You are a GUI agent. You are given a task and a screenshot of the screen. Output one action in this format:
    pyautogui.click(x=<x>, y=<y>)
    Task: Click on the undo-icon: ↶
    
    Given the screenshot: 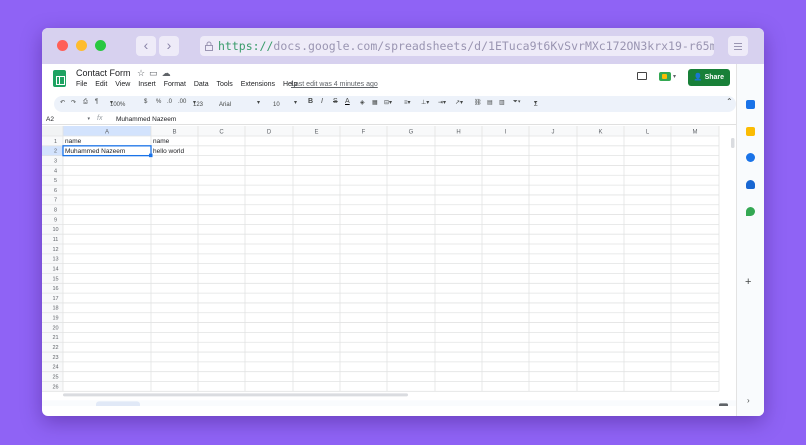 What is the action you would take?
    pyautogui.click(x=62, y=102)
    